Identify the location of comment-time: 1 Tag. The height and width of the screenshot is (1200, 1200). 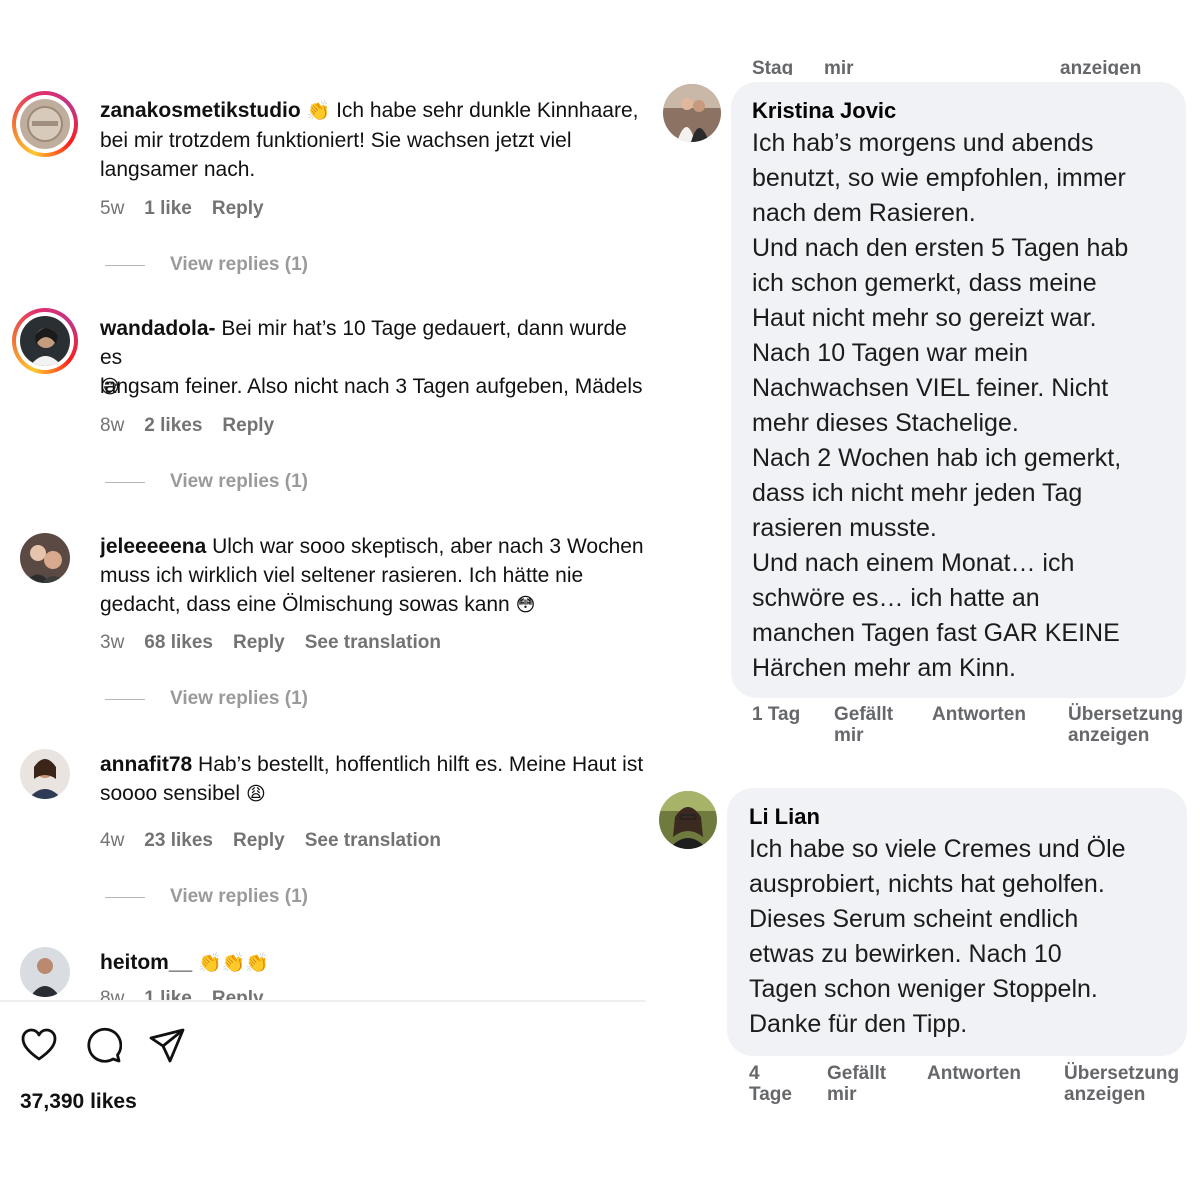
(776, 714).